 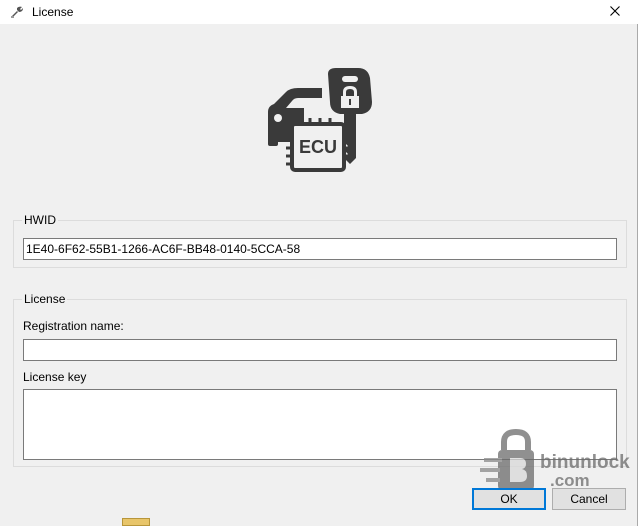 What do you see at coordinates (318, 147) in the screenshot?
I see `logo-ecu-text: ECU` at bounding box center [318, 147].